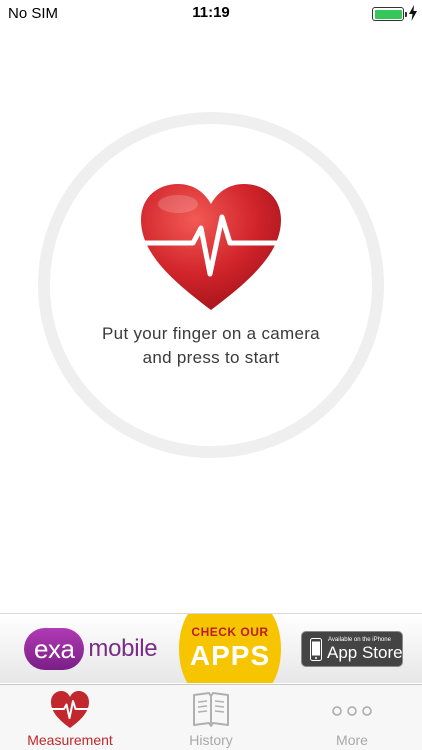  Describe the element at coordinates (413, 13) in the screenshot. I see `charging-bolt-icon` at that location.